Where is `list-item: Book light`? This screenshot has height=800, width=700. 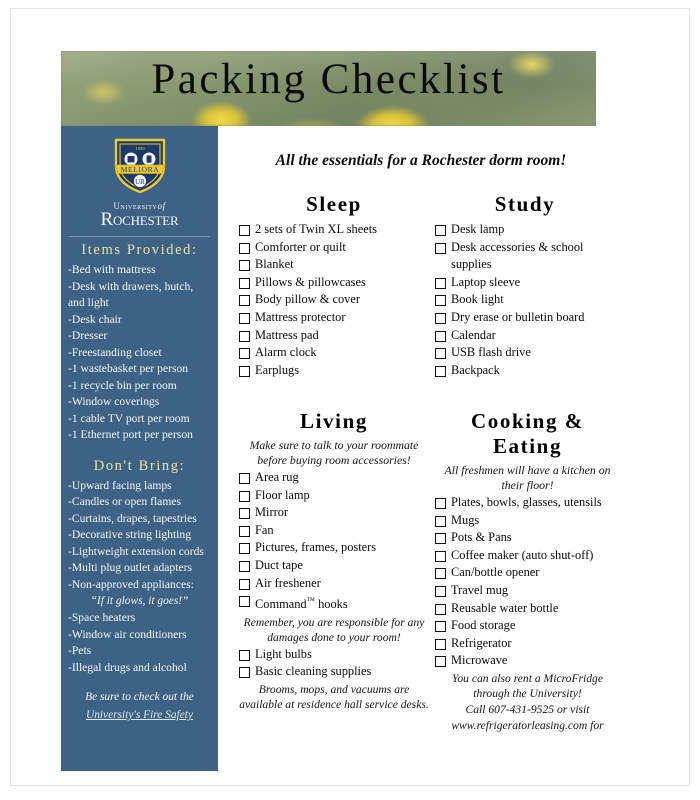 list-item: Book light is located at coordinates (525, 300).